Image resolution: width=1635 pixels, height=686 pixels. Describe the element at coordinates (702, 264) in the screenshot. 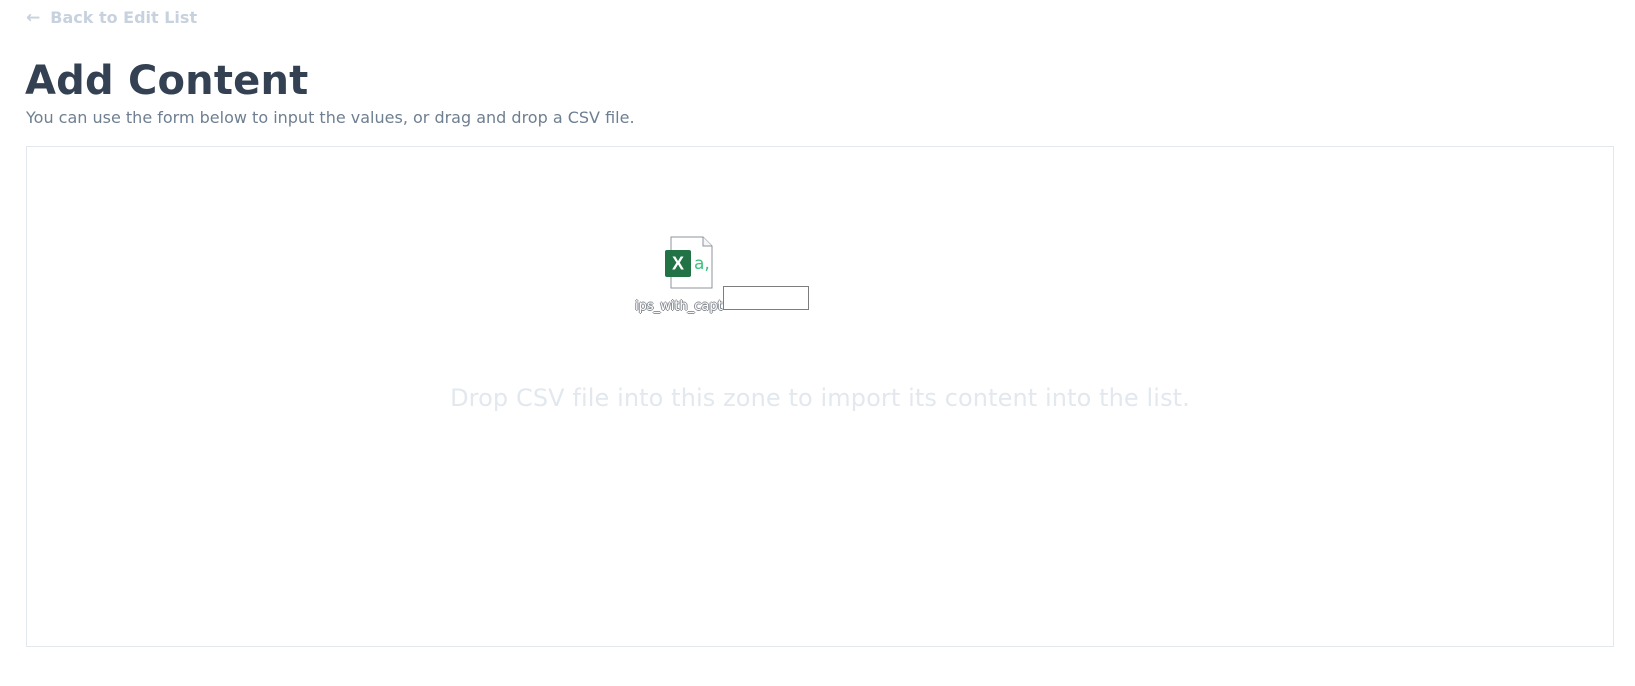

I see `svg-text: a,` at that location.